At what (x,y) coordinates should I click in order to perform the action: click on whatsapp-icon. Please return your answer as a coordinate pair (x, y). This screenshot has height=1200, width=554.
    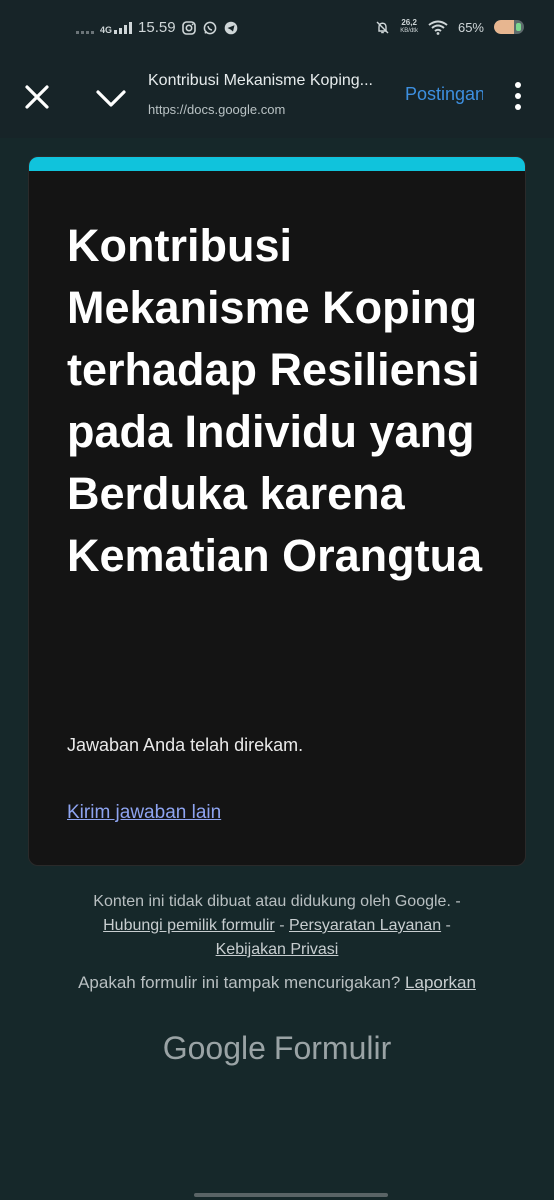
    Looking at the image, I should click on (210, 27).